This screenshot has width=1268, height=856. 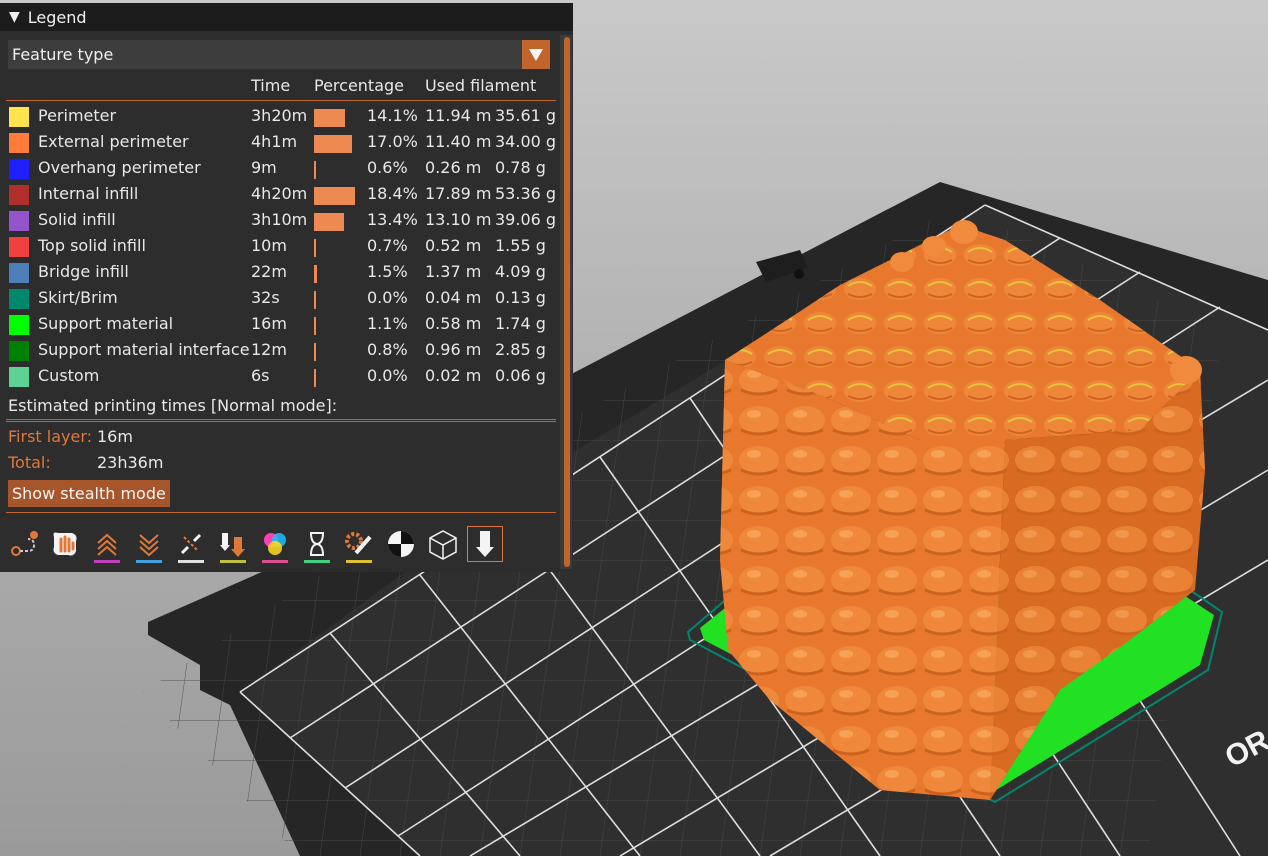 What do you see at coordinates (526, 193) in the screenshot?
I see `feature-weight: 53.36 g` at bounding box center [526, 193].